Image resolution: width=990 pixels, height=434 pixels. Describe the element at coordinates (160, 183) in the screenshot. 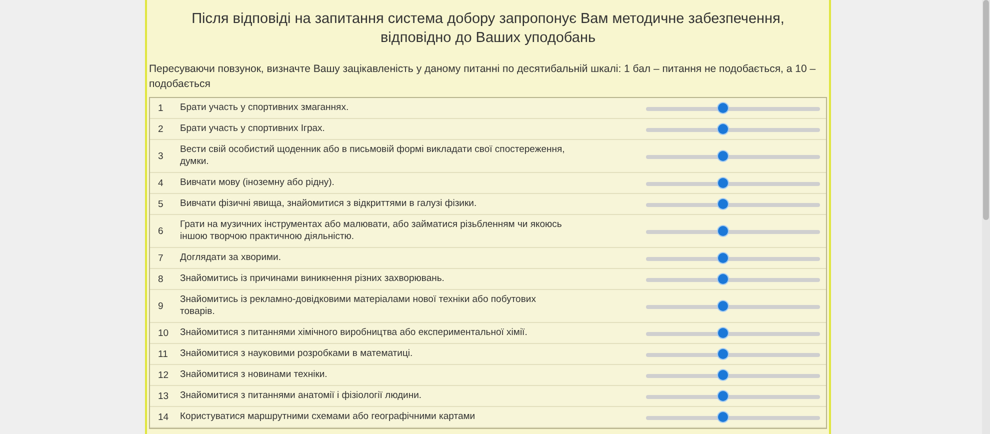

I see `question-number: 4` at that location.